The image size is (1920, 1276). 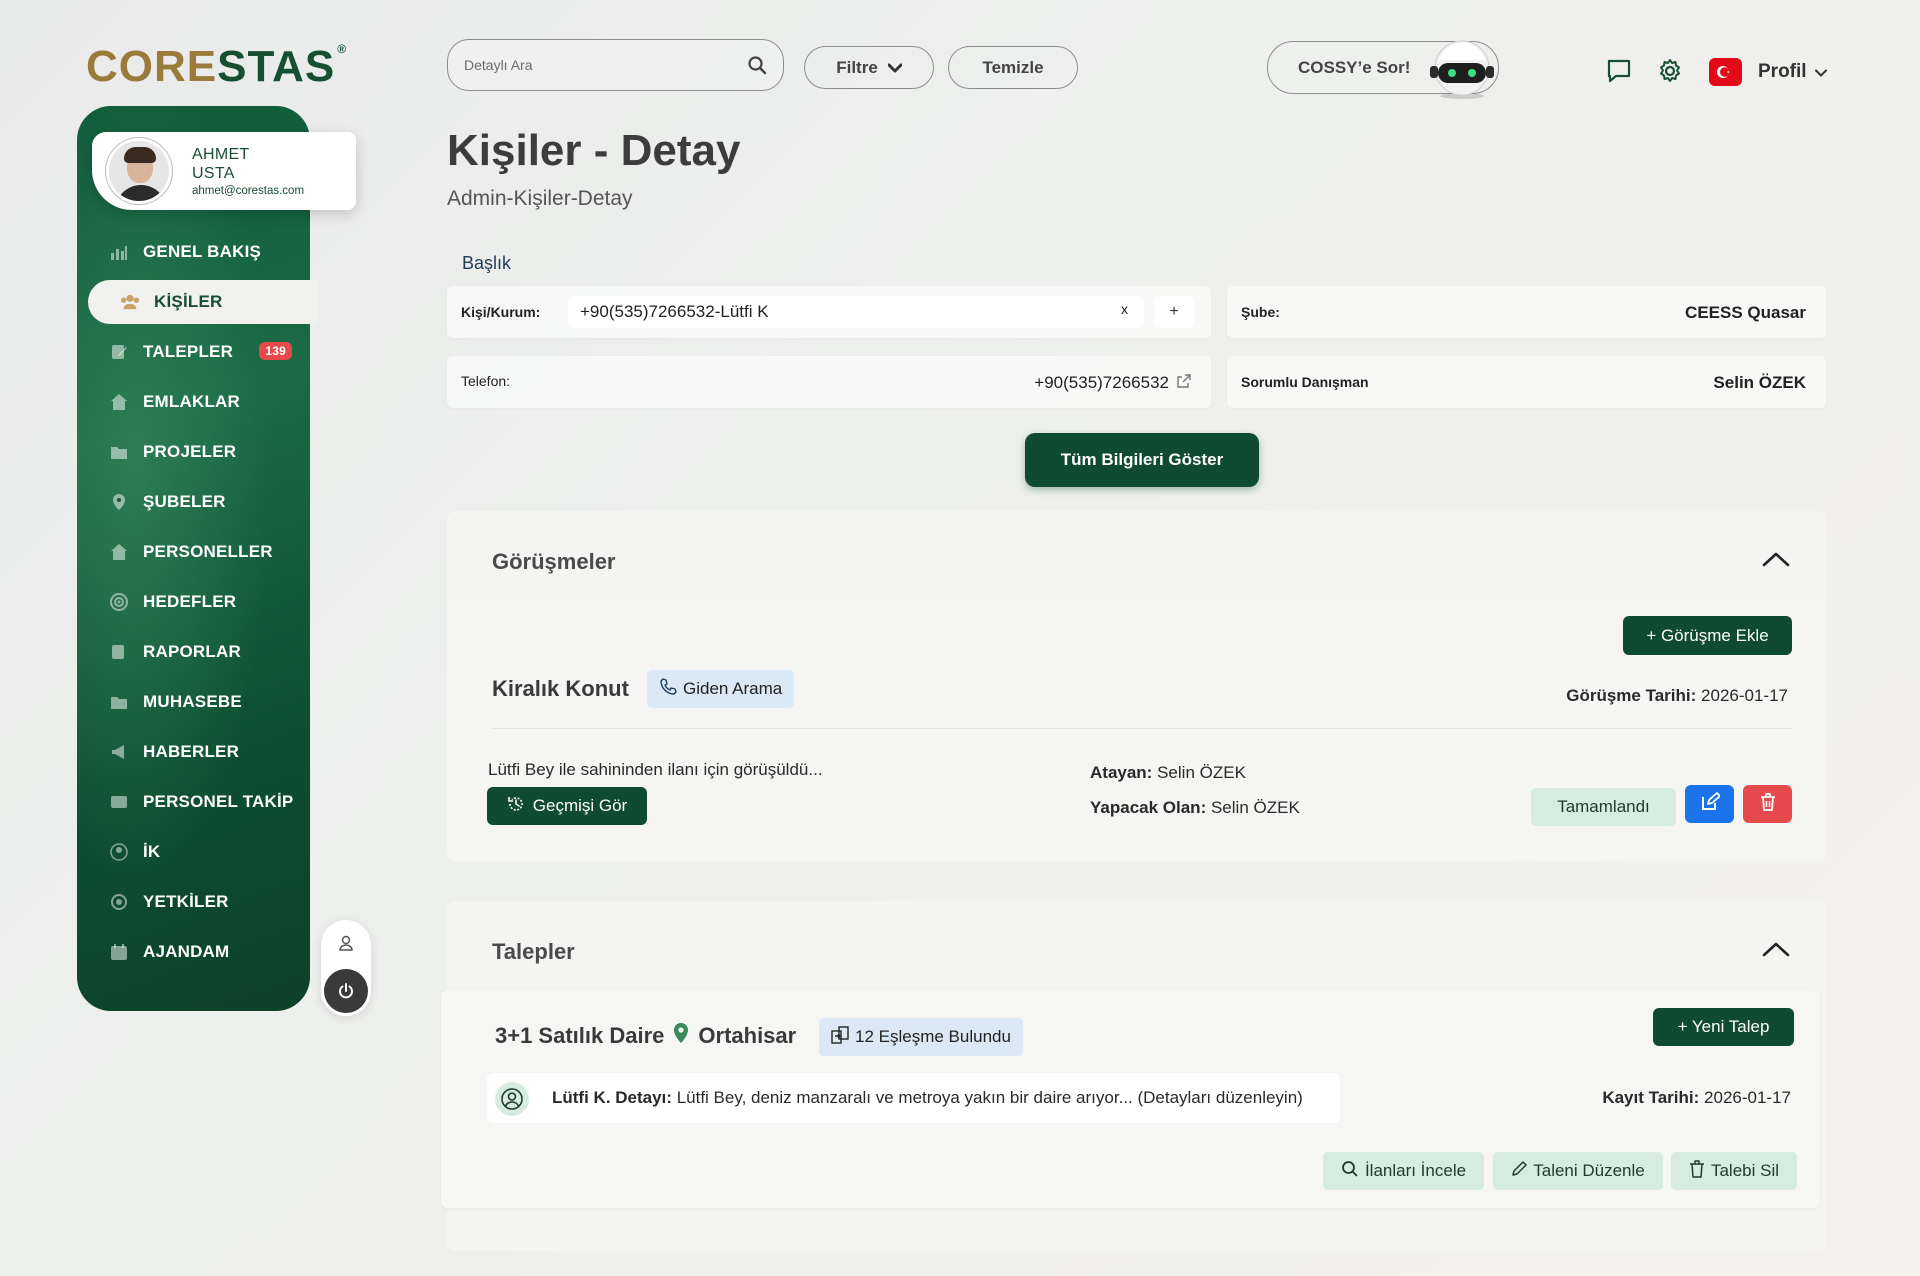 I want to click on sidebar-item-haberler: HABERLER, so click(x=193, y=752).